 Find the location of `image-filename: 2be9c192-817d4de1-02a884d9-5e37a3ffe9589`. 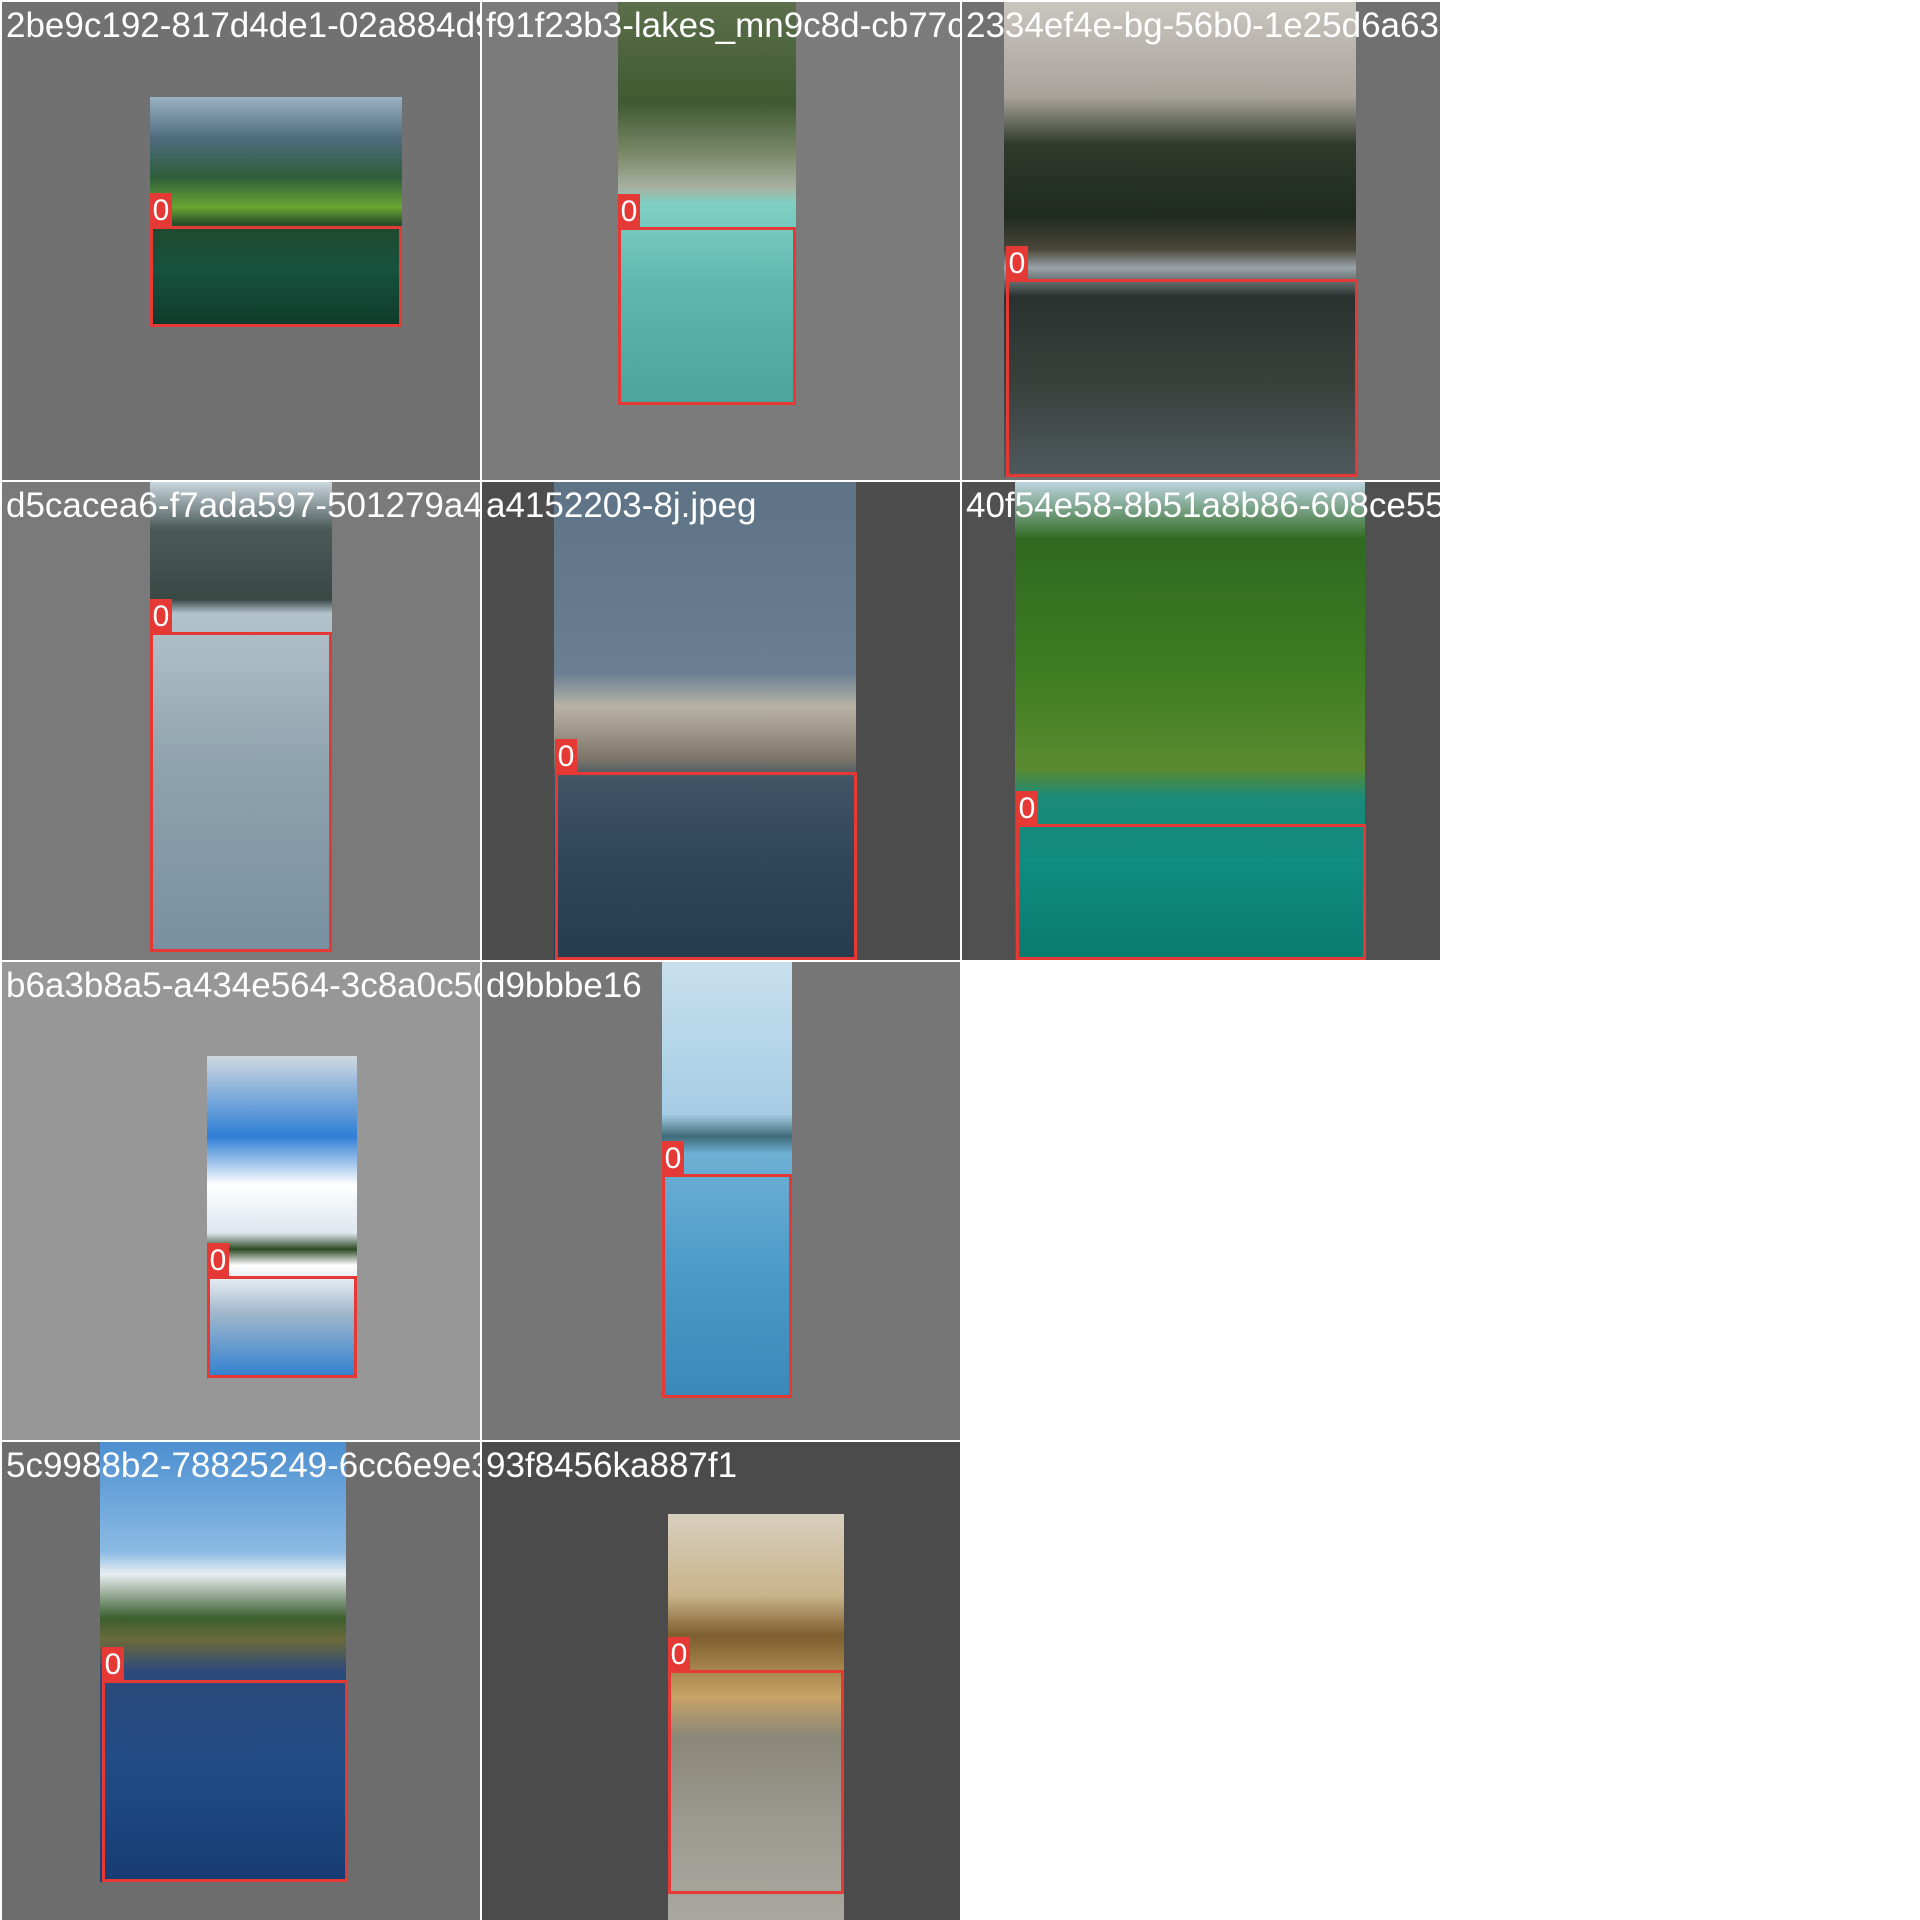

image-filename: 2be9c192-817d4de1-02a884d9-5e37a3ffe9589 is located at coordinates (243, 25).